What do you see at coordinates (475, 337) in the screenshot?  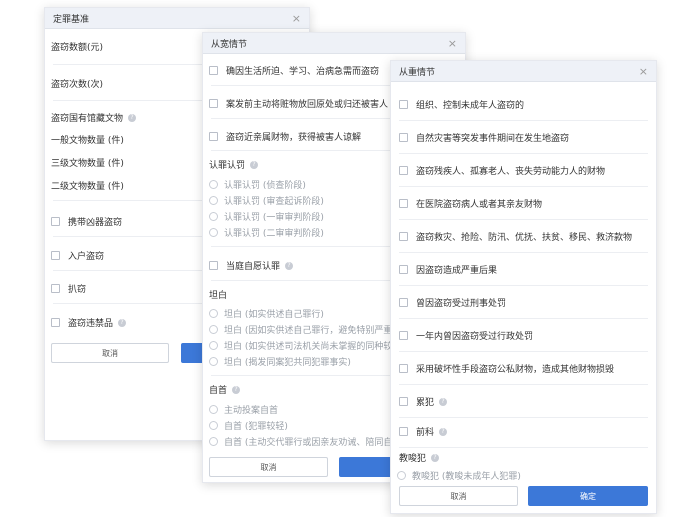 I see `checkbox-label: 一年内曾因盗窃受过行政处罚` at bounding box center [475, 337].